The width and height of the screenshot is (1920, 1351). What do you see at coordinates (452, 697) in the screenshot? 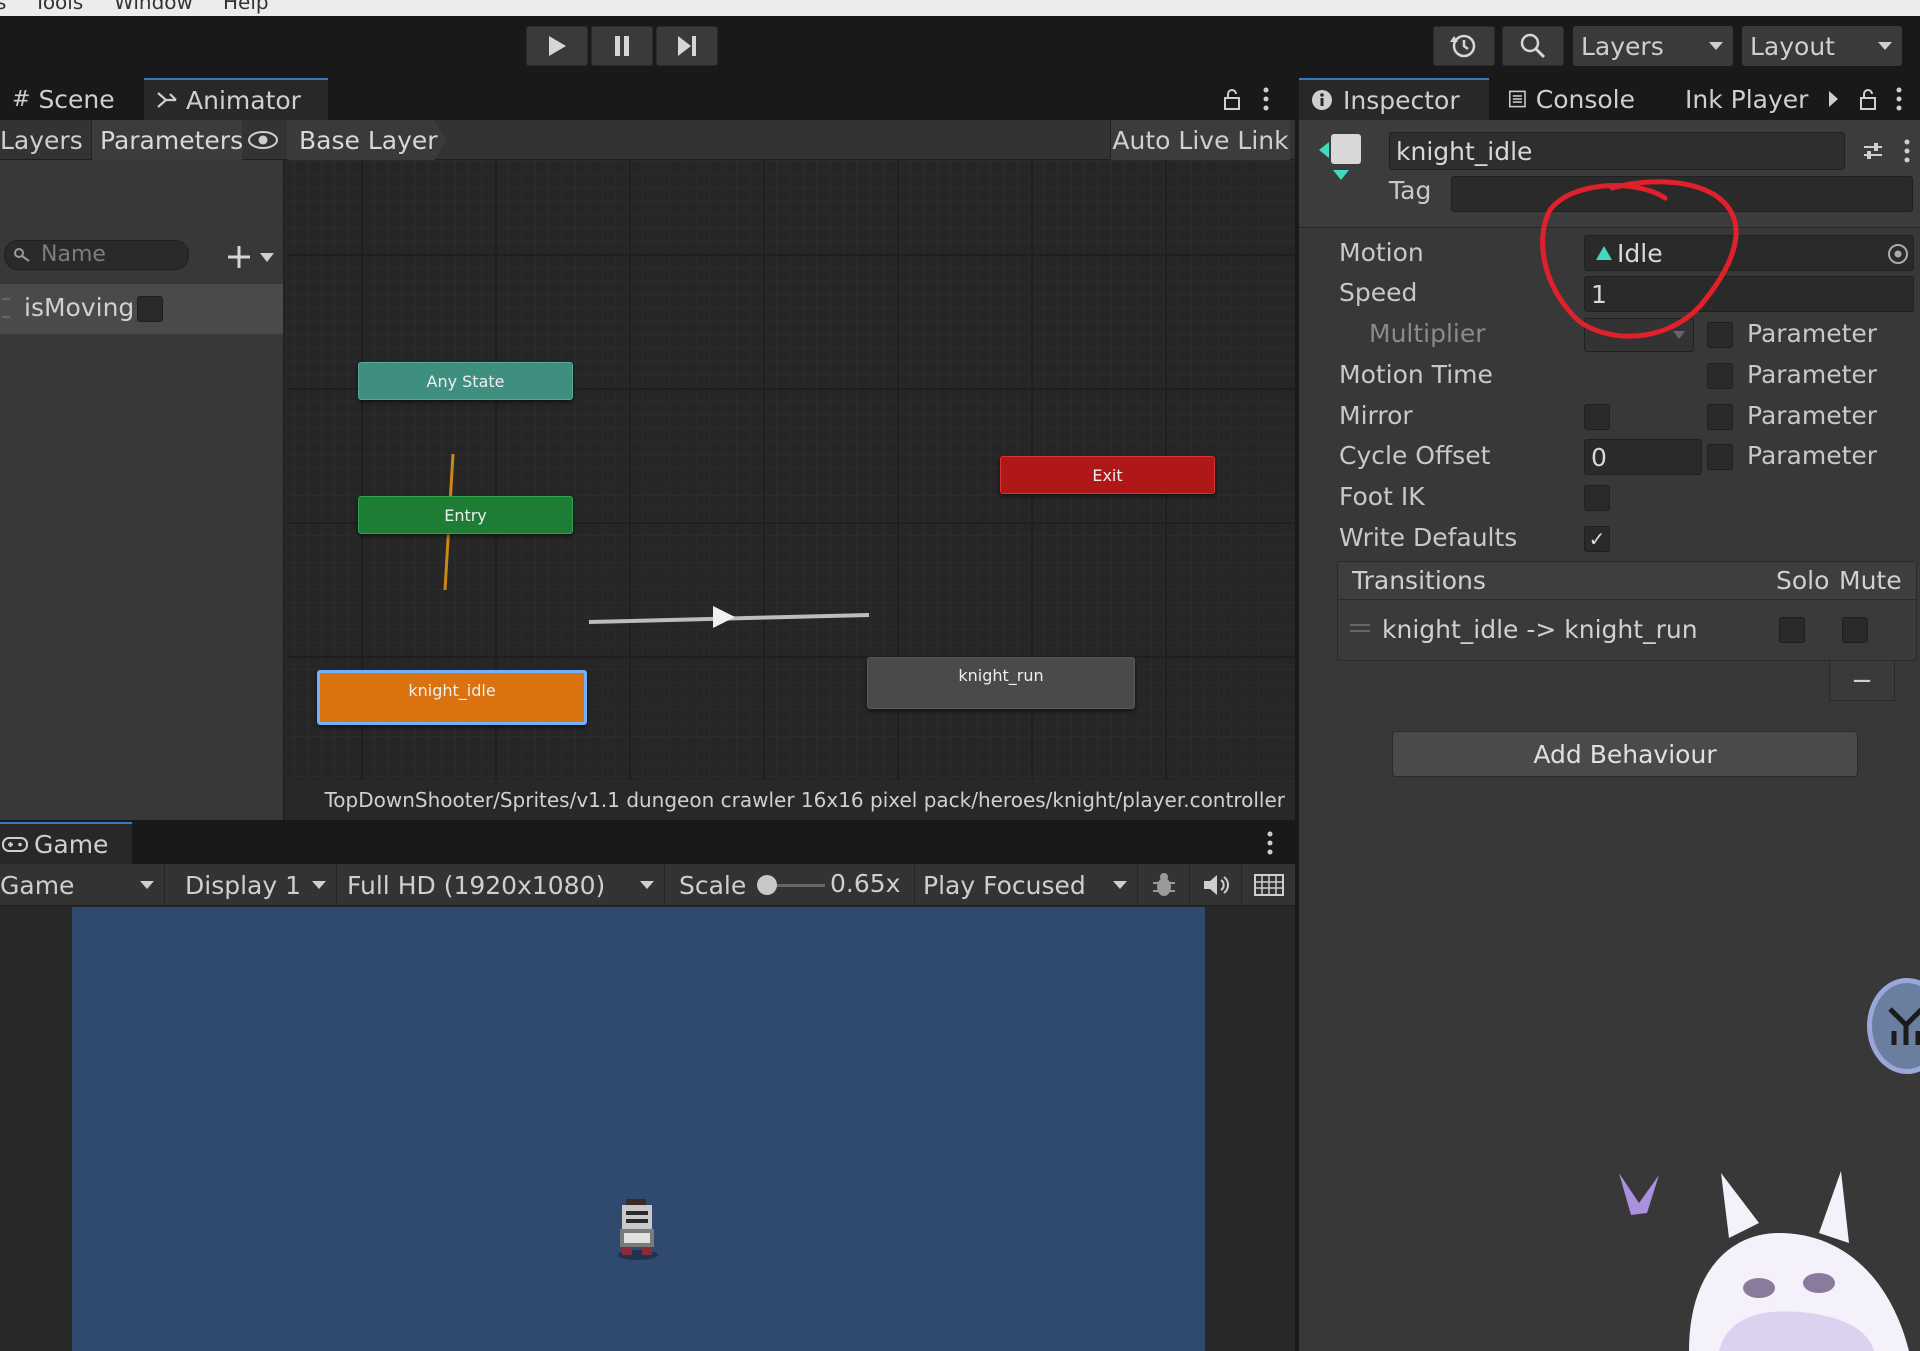
I see `knight-idle-node: knight_idle` at bounding box center [452, 697].